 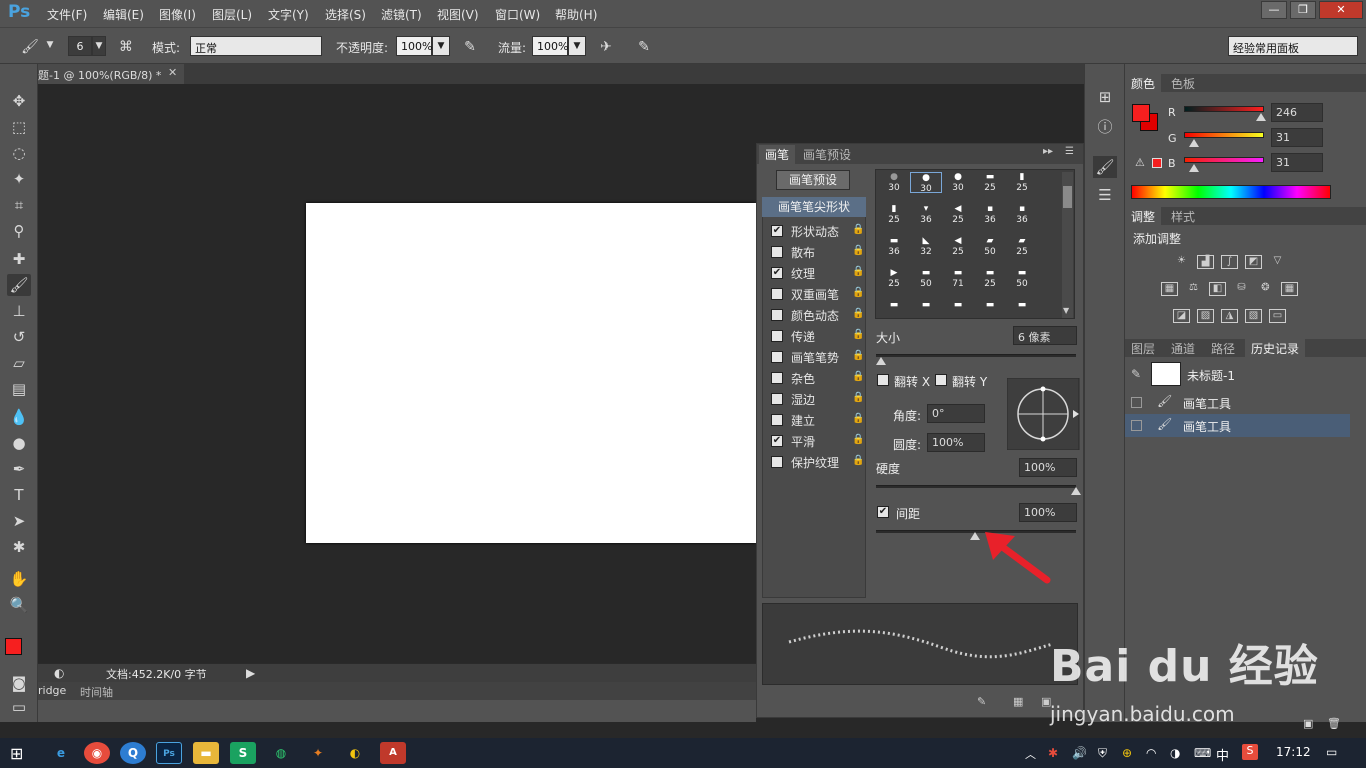 What do you see at coordinates (1105, 127) in the screenshot?
I see `info-icon: ⓘ` at bounding box center [1105, 127].